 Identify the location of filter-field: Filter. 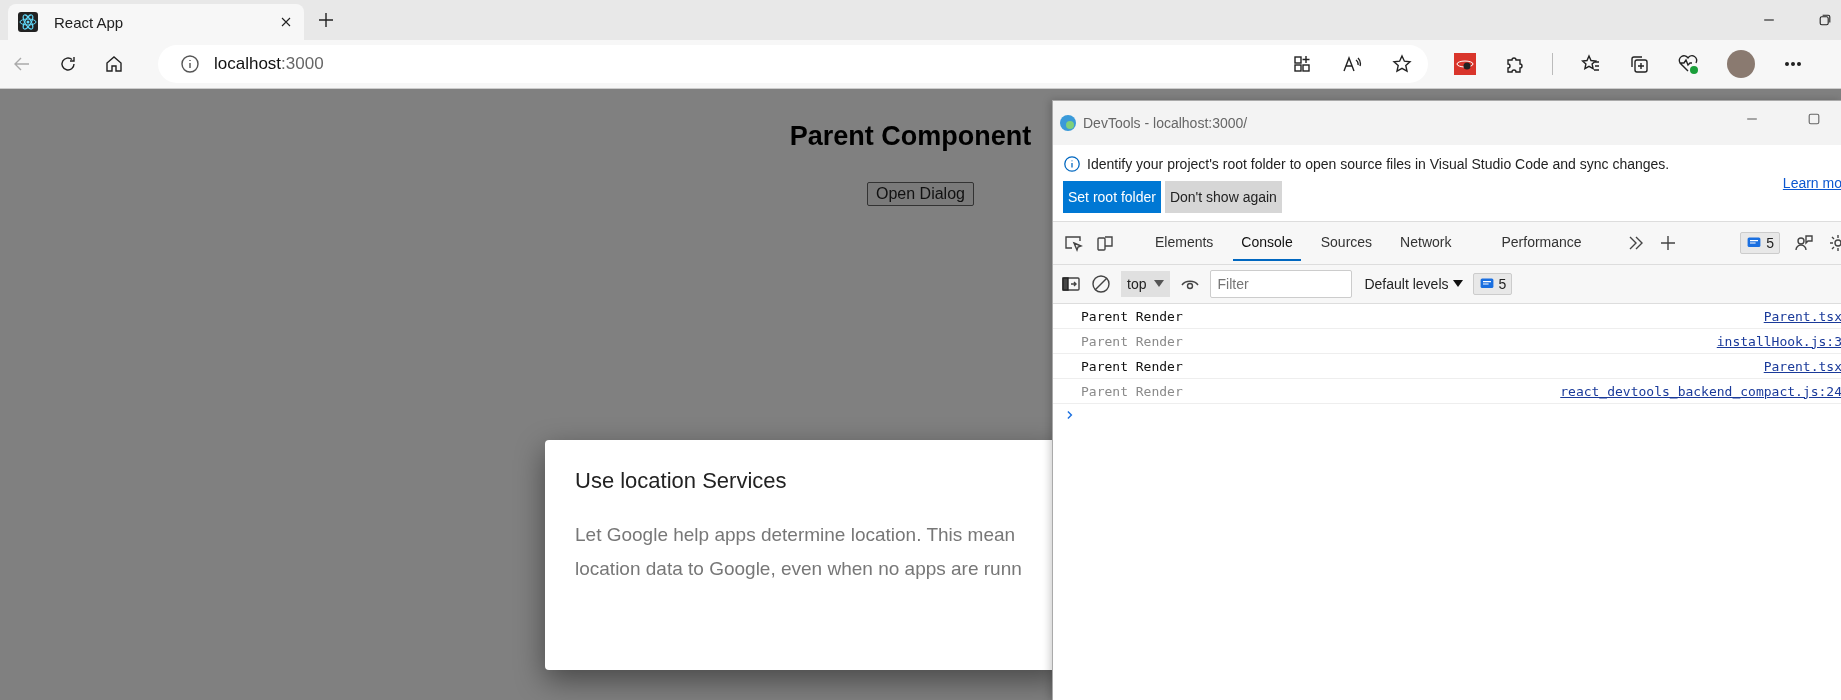
(1281, 284).